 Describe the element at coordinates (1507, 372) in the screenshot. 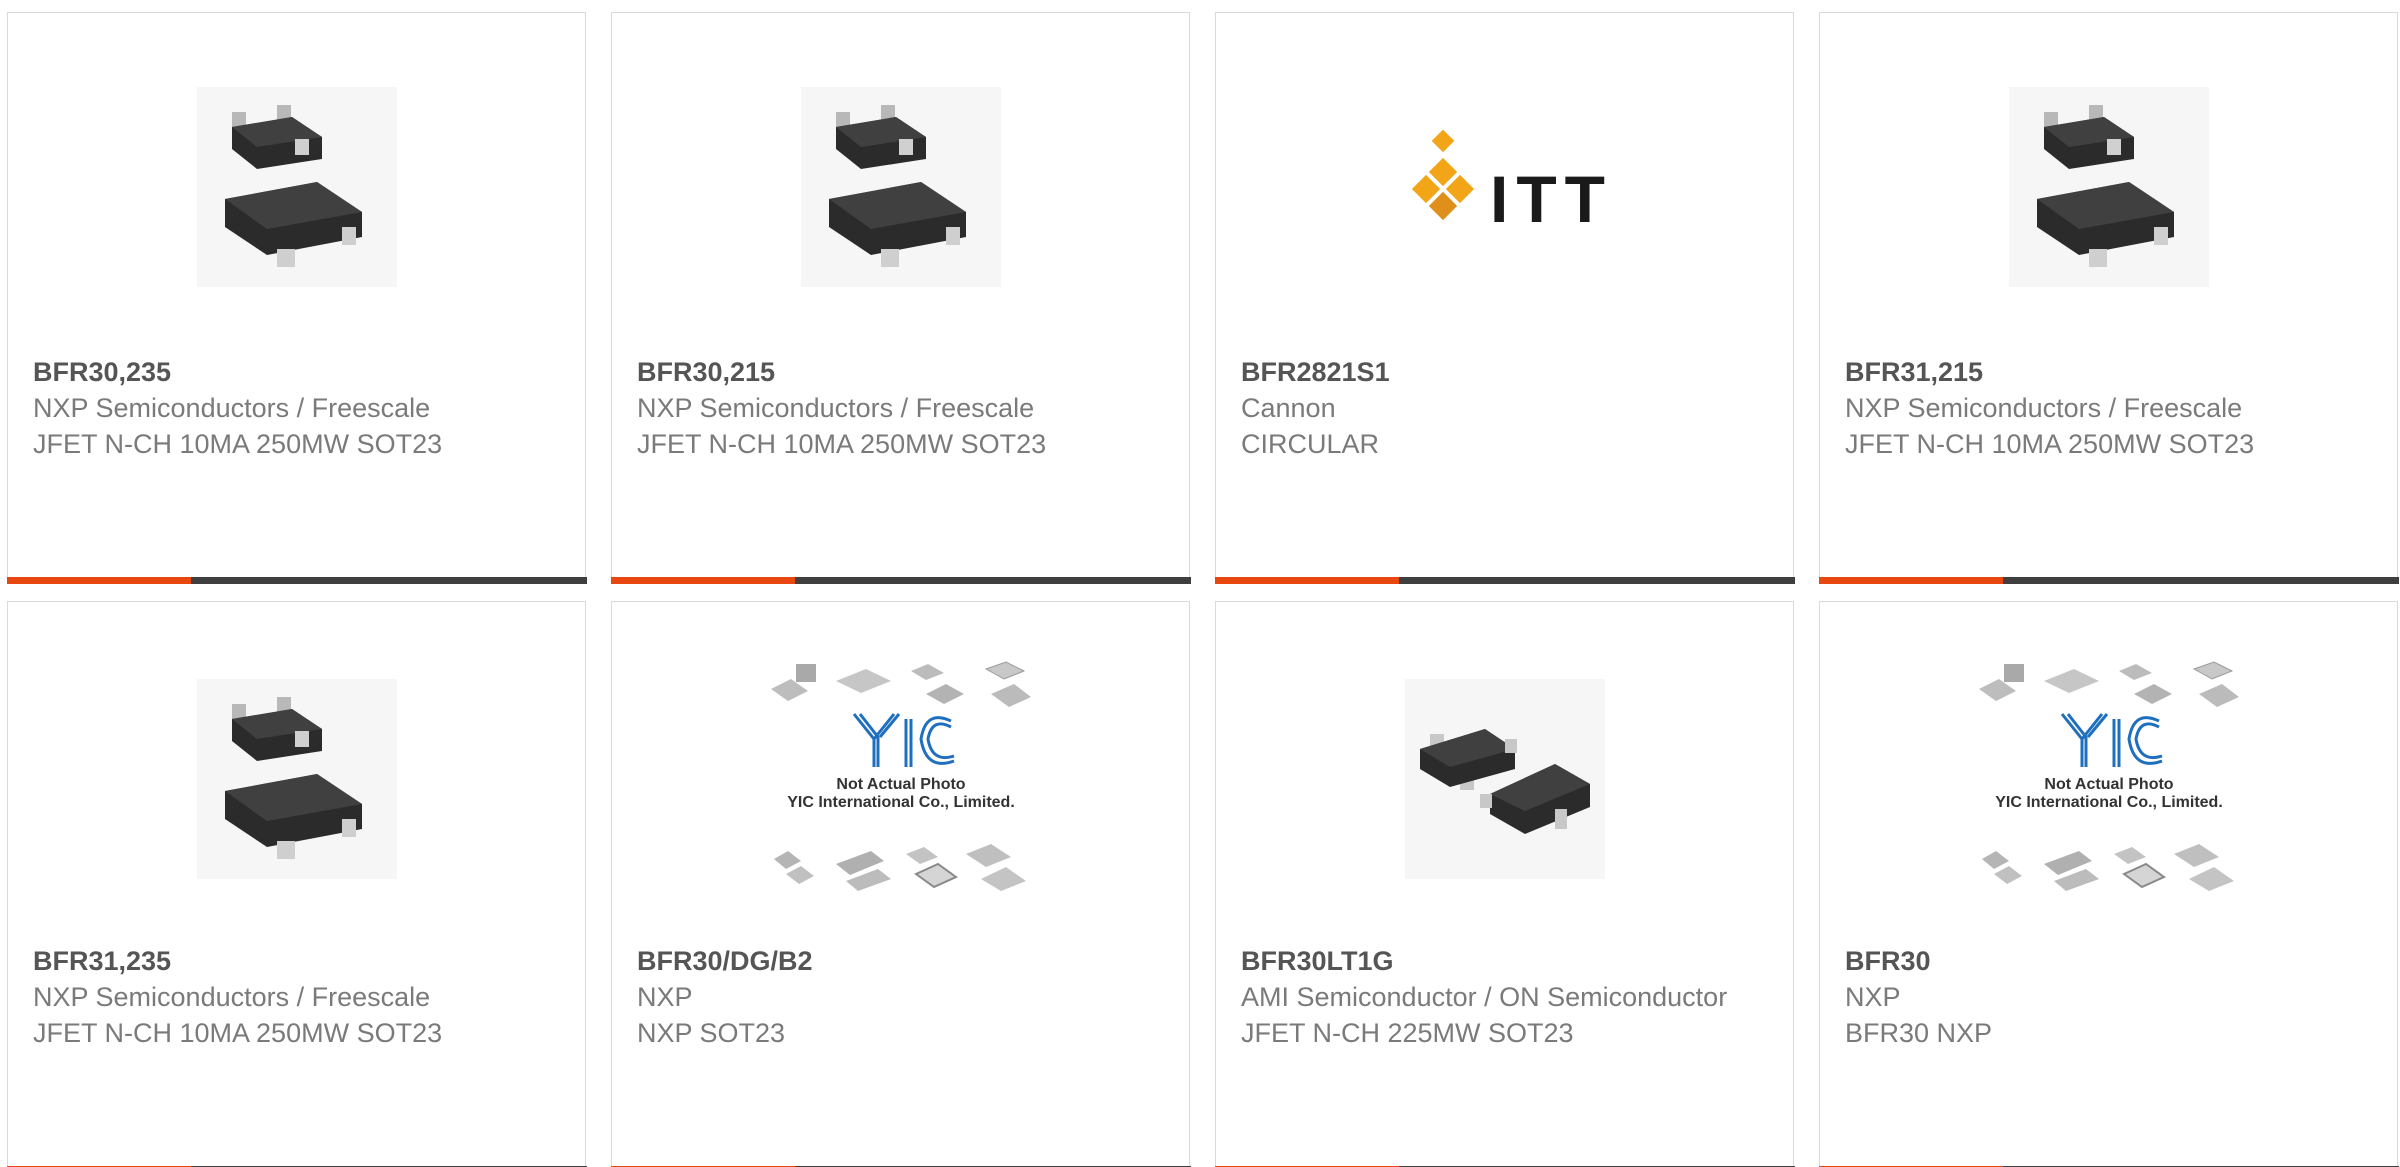

I see `part-number: BFR2821S1` at that location.